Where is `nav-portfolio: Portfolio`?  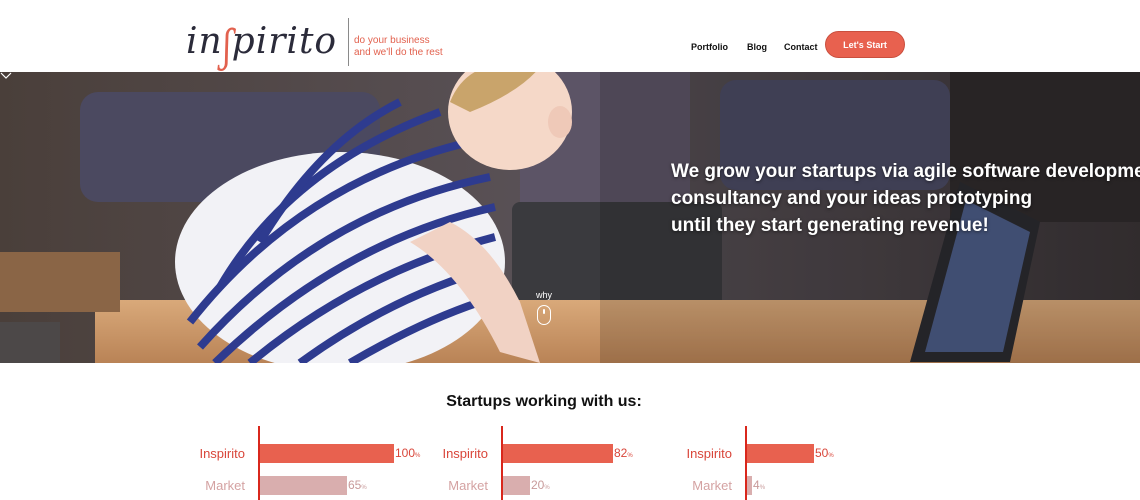 nav-portfolio: Portfolio is located at coordinates (709, 47).